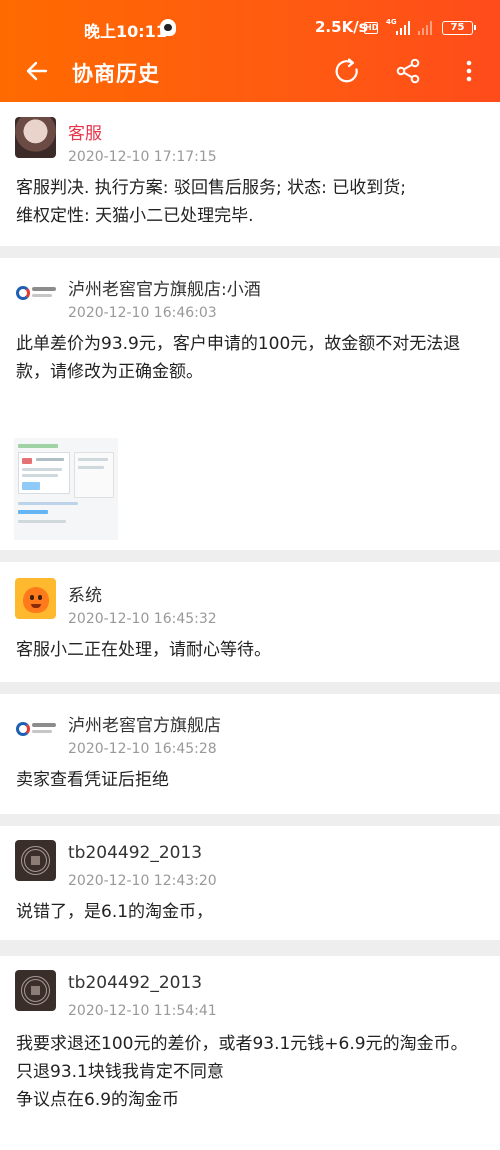 The height and width of the screenshot is (1150, 500). I want to click on record-message: 说错了，是6.1的淘金币，, so click(115, 912).